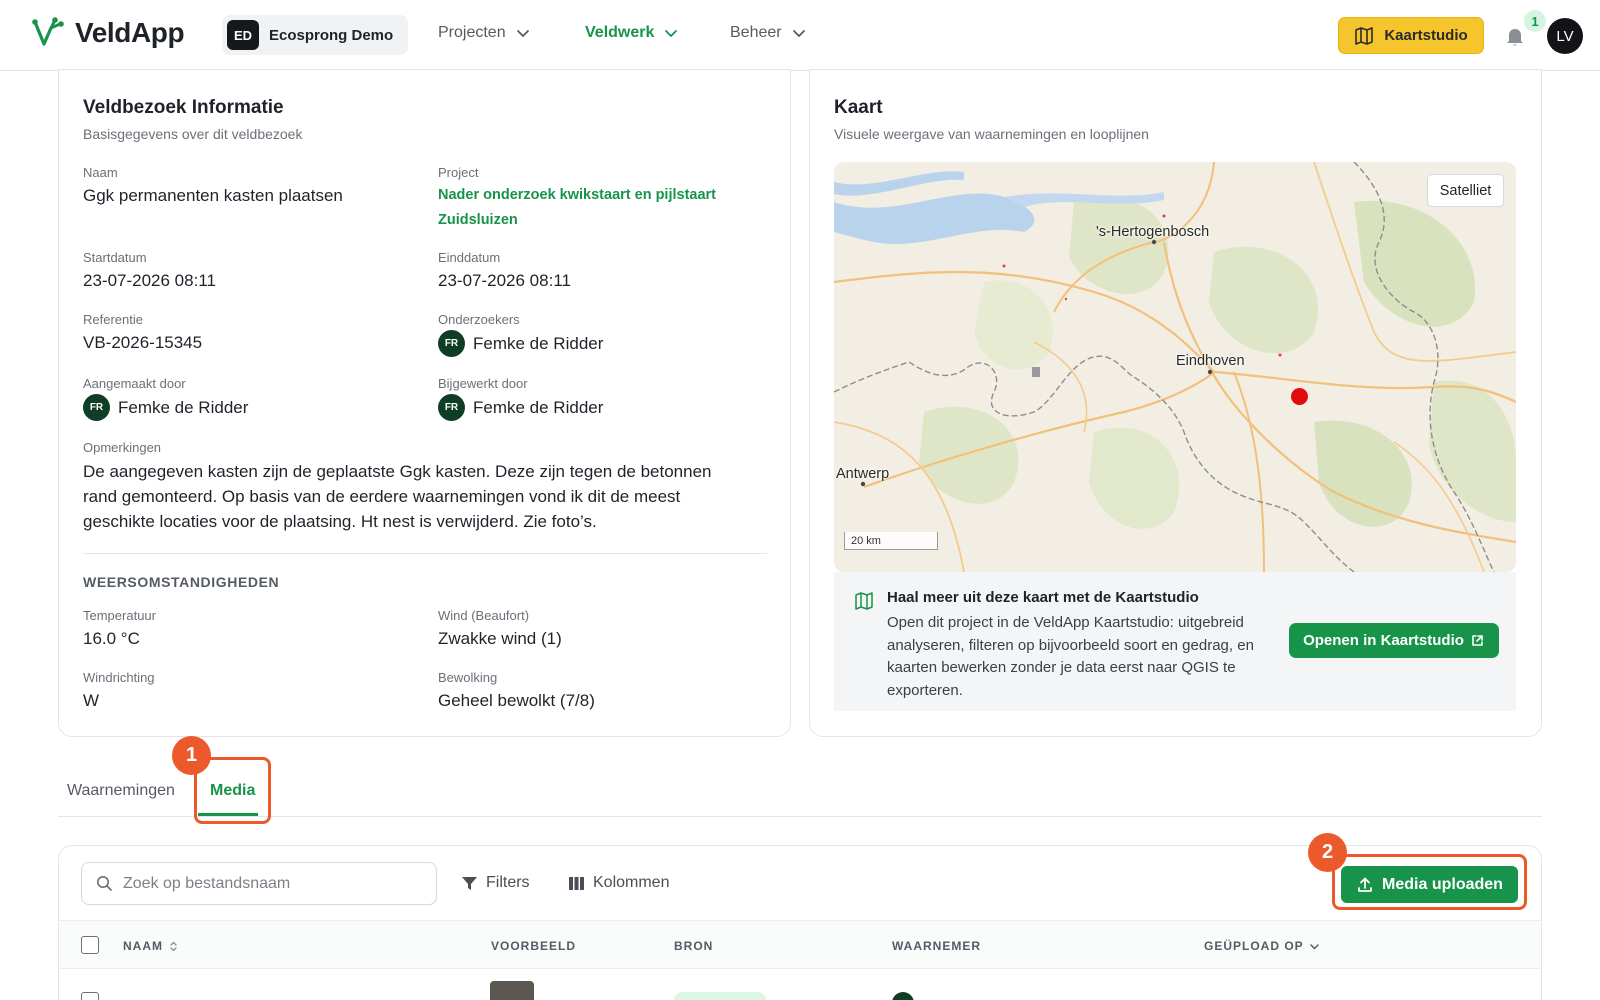 Image resolution: width=1600 pixels, height=1000 pixels. Describe the element at coordinates (111, 638) in the screenshot. I see `temperatuur-value: 16.0 °C` at that location.